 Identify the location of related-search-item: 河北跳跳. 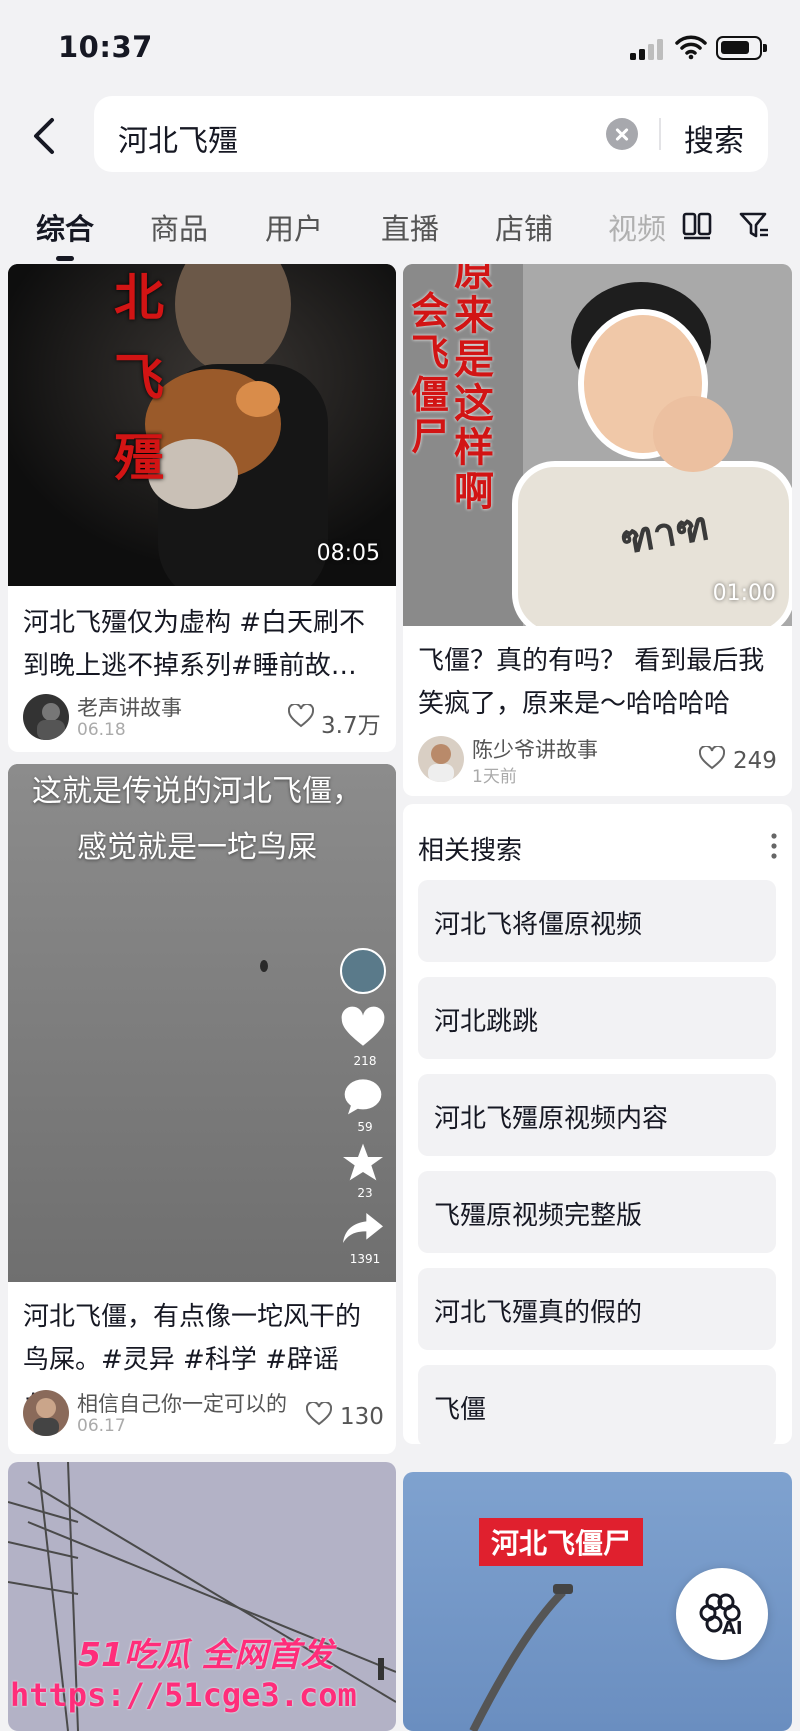
(597, 1018).